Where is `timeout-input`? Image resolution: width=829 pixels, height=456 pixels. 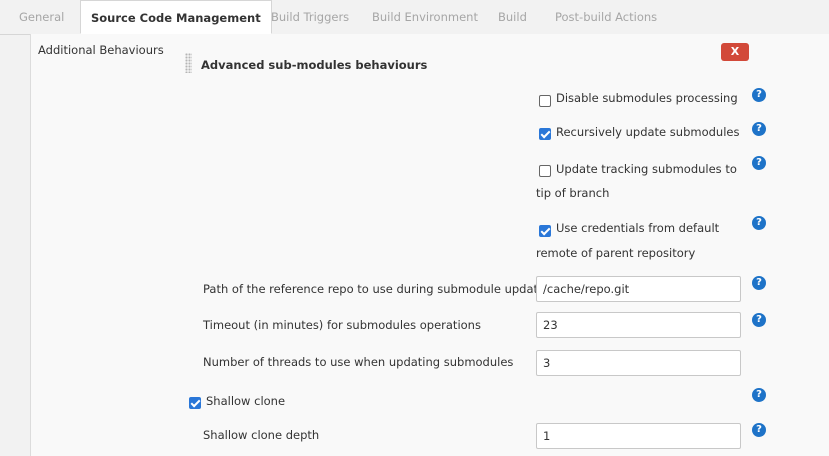 timeout-input is located at coordinates (638, 325).